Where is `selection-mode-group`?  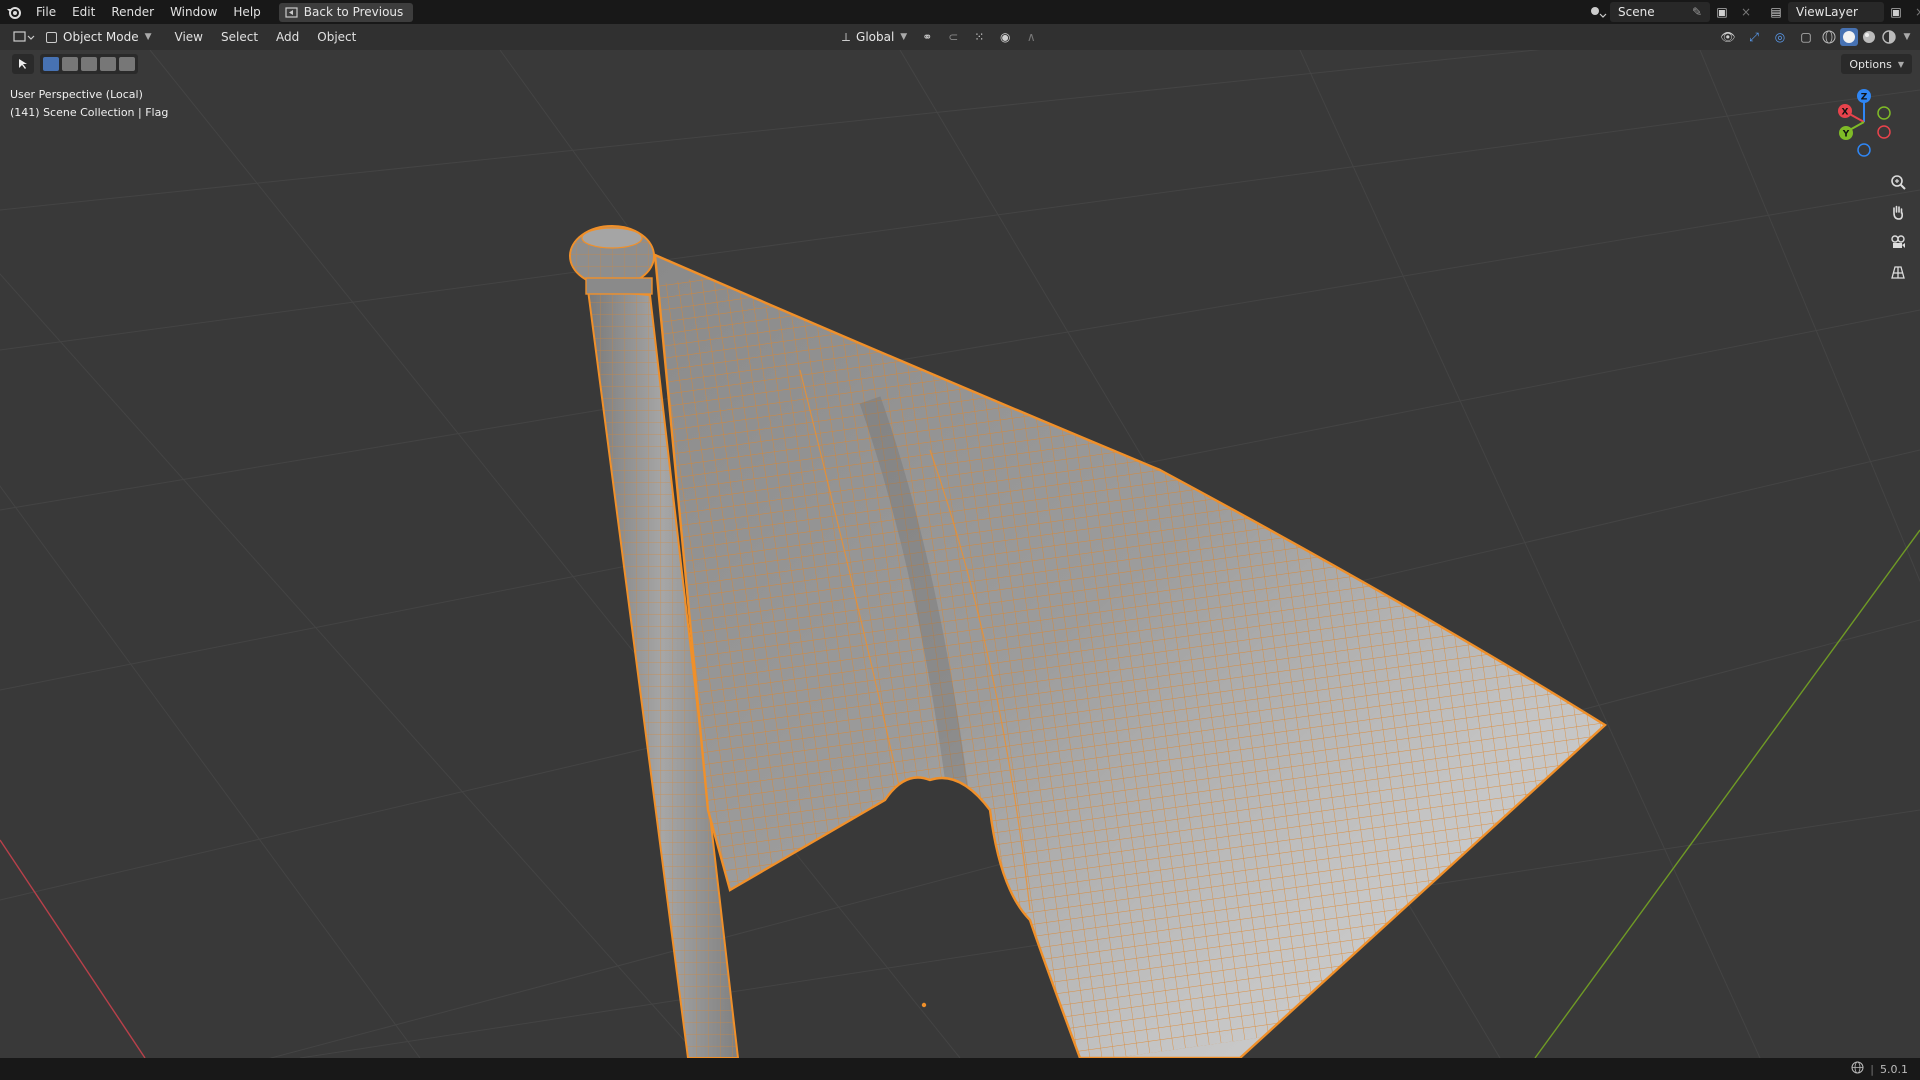 selection-mode-group is located at coordinates (89, 64).